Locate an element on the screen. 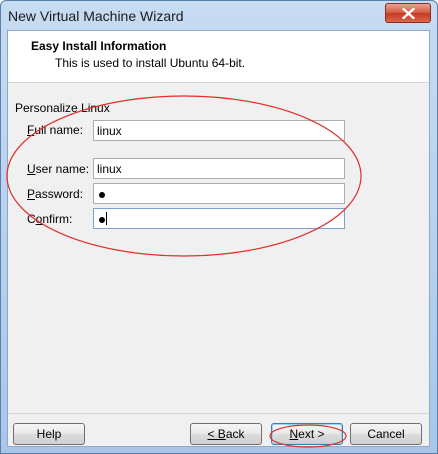 The image size is (438, 454). next-button: Next > is located at coordinates (307, 434).